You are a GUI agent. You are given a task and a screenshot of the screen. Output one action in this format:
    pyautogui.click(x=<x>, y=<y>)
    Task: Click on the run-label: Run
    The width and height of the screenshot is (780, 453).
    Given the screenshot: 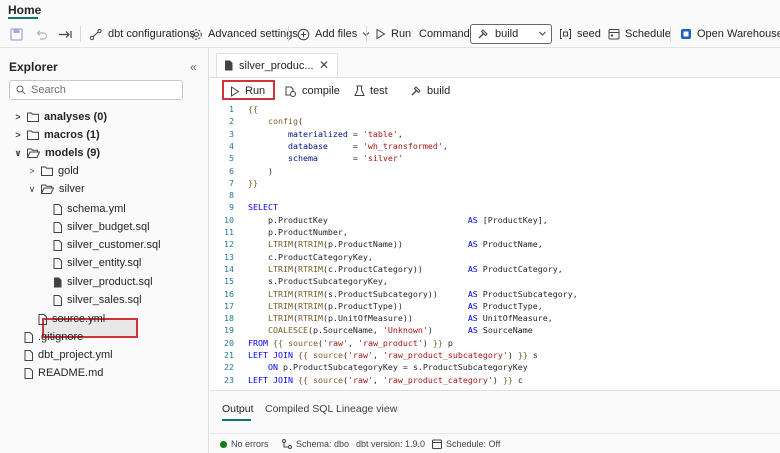 What is the action you would take?
    pyautogui.click(x=255, y=91)
    